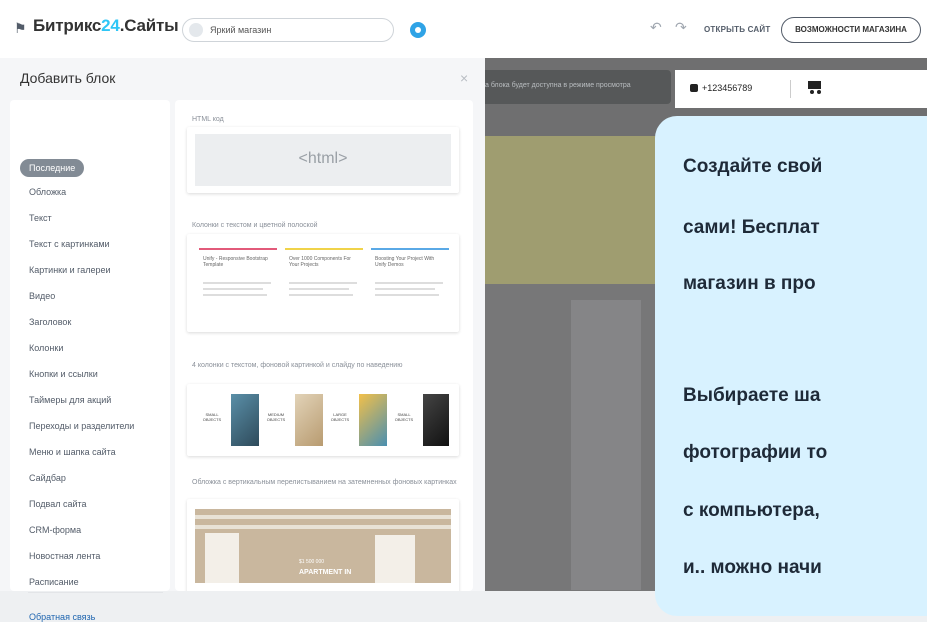 The image size is (927, 622). I want to click on category-item: Сайдбар, so click(47, 478).